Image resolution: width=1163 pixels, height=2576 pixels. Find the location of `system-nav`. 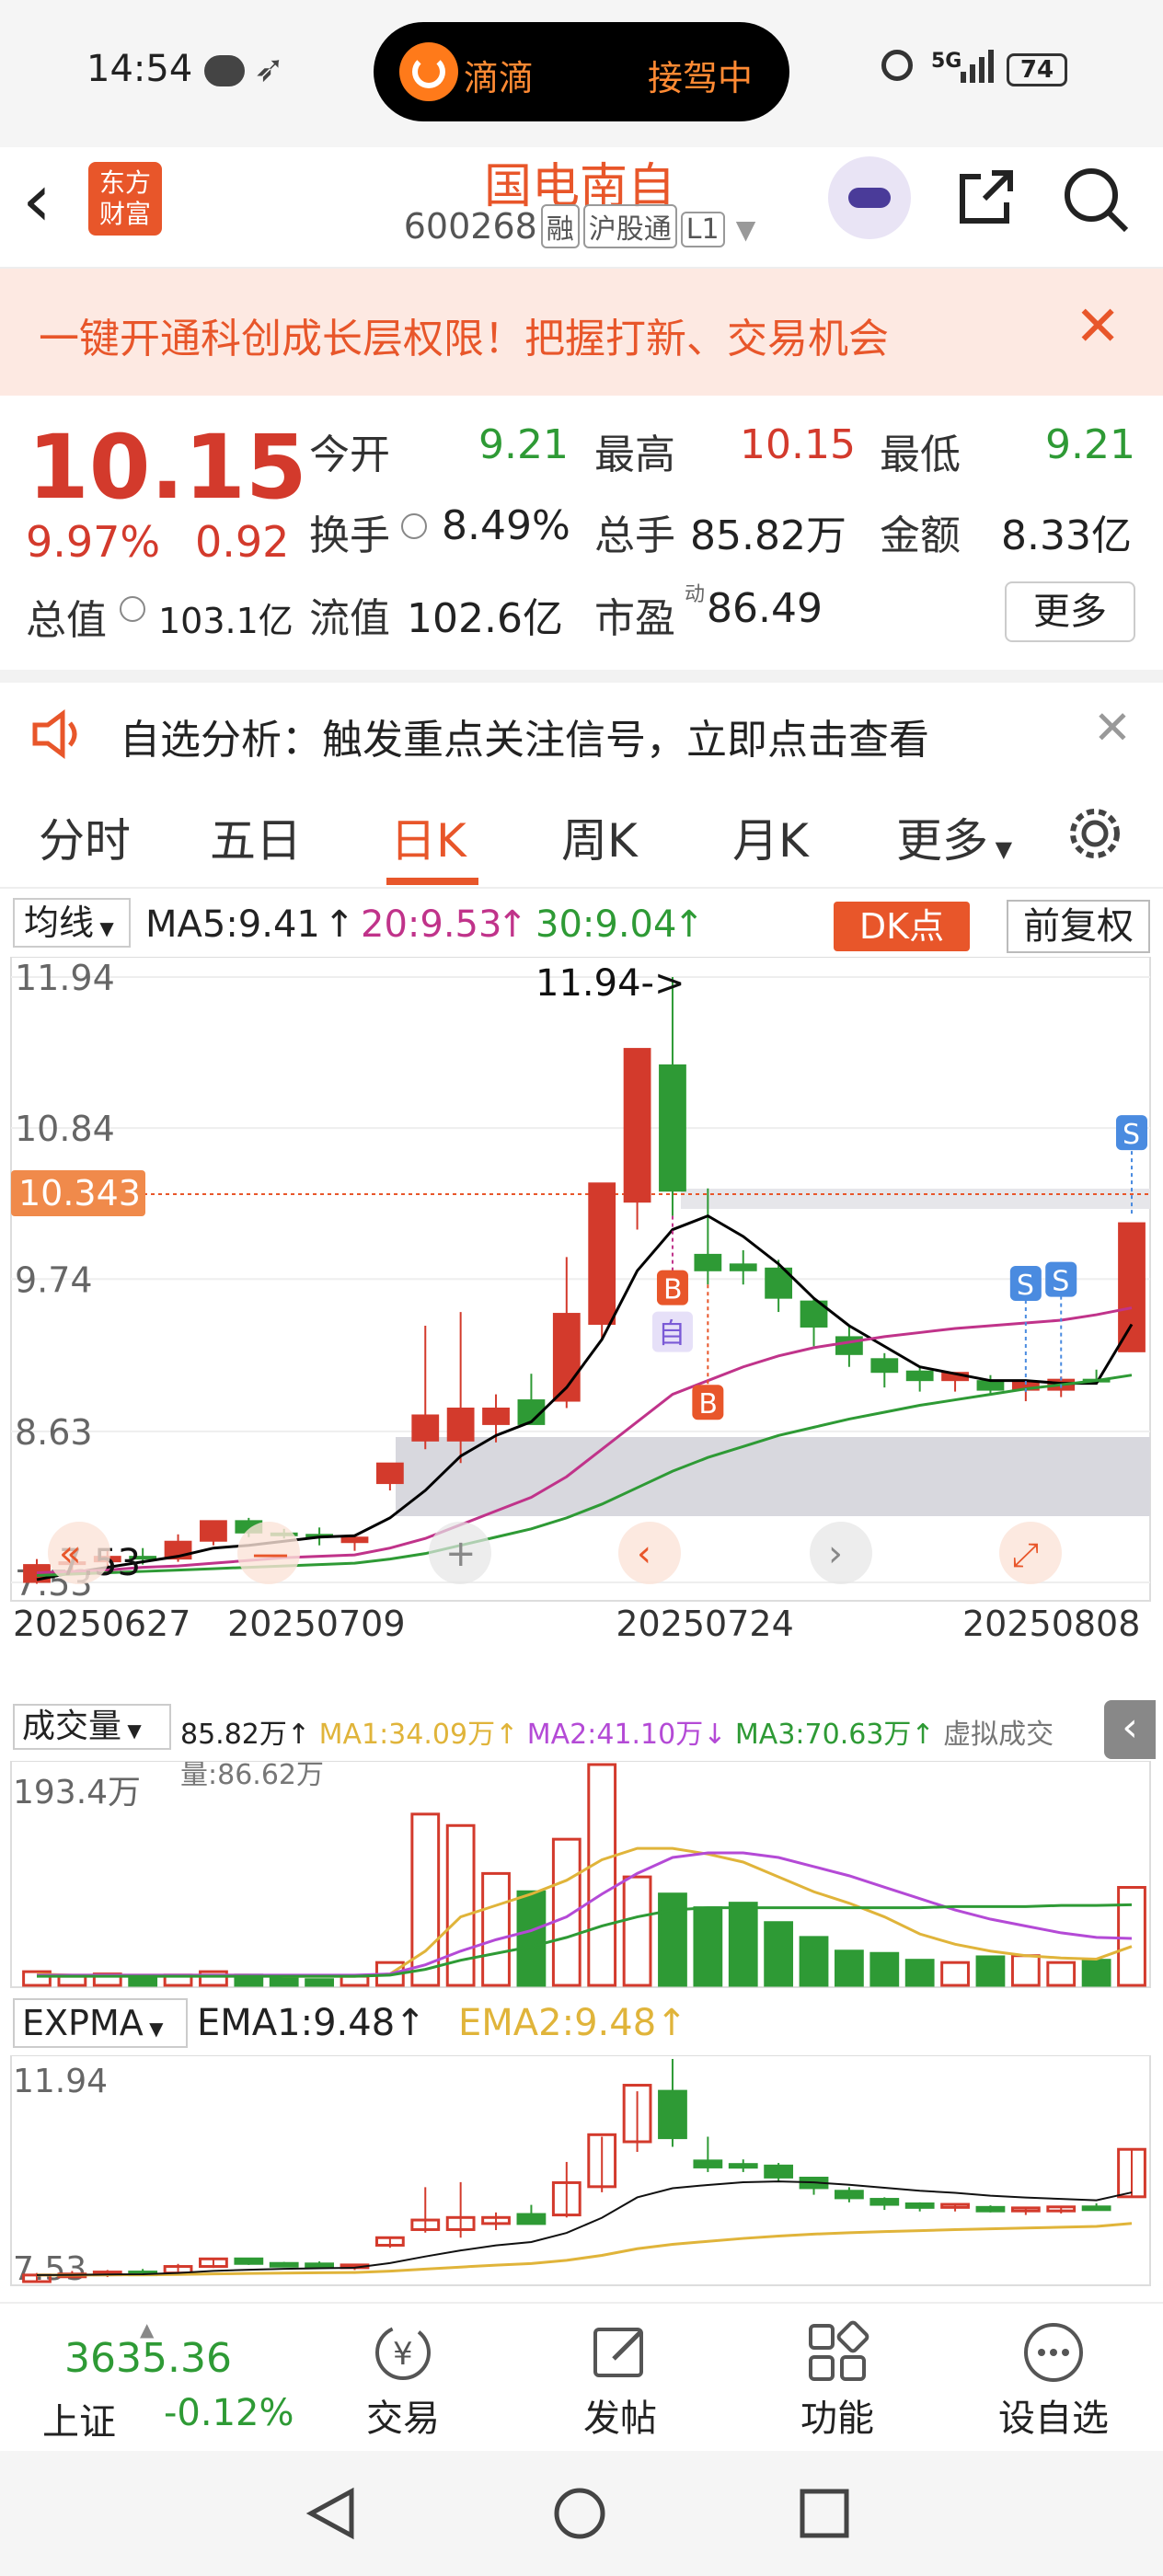

system-nav is located at coordinates (581, 2513).